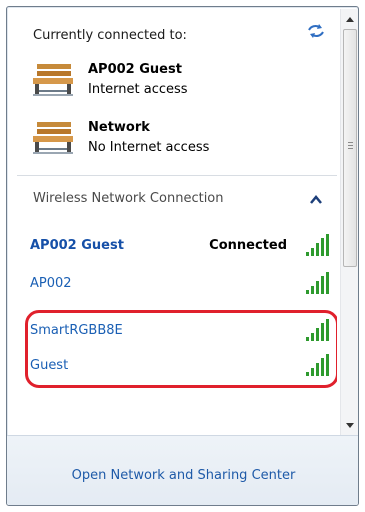 The height and width of the screenshot is (512, 365). What do you see at coordinates (138, 89) in the screenshot?
I see `connection-status: Internet access` at bounding box center [138, 89].